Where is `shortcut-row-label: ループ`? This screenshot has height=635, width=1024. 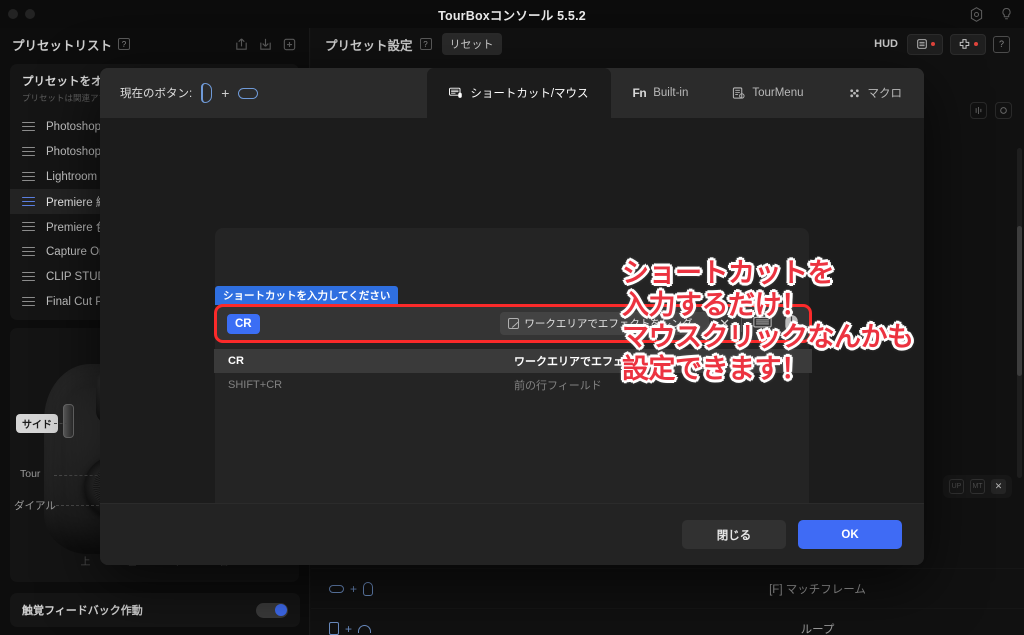
shortcut-row-label: ループ is located at coordinates (817, 629).